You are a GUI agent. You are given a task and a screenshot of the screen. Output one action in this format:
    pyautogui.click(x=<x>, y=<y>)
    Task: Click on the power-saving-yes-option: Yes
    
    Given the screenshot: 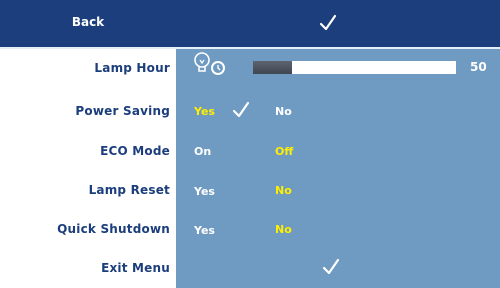 What is the action you would take?
    pyautogui.click(x=204, y=111)
    